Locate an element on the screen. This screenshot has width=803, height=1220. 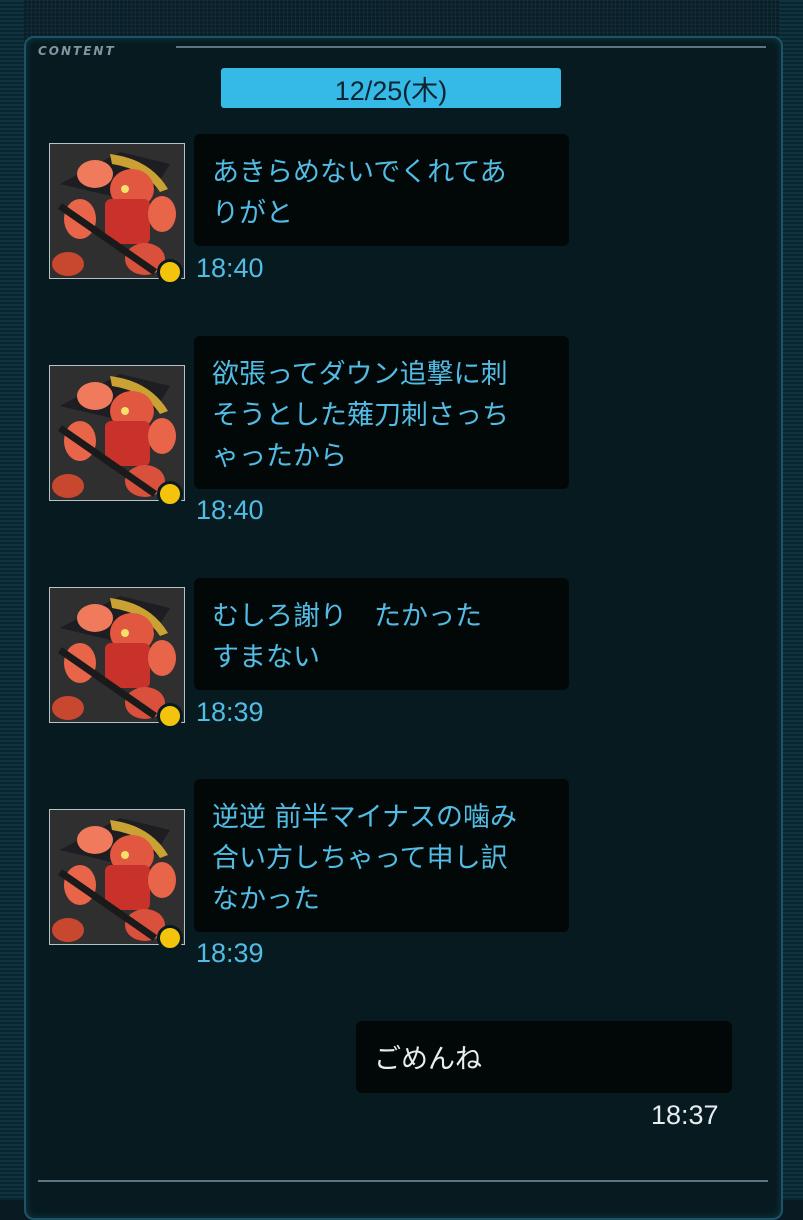
date-badge: 12/25(木) is located at coordinates (391, 88).